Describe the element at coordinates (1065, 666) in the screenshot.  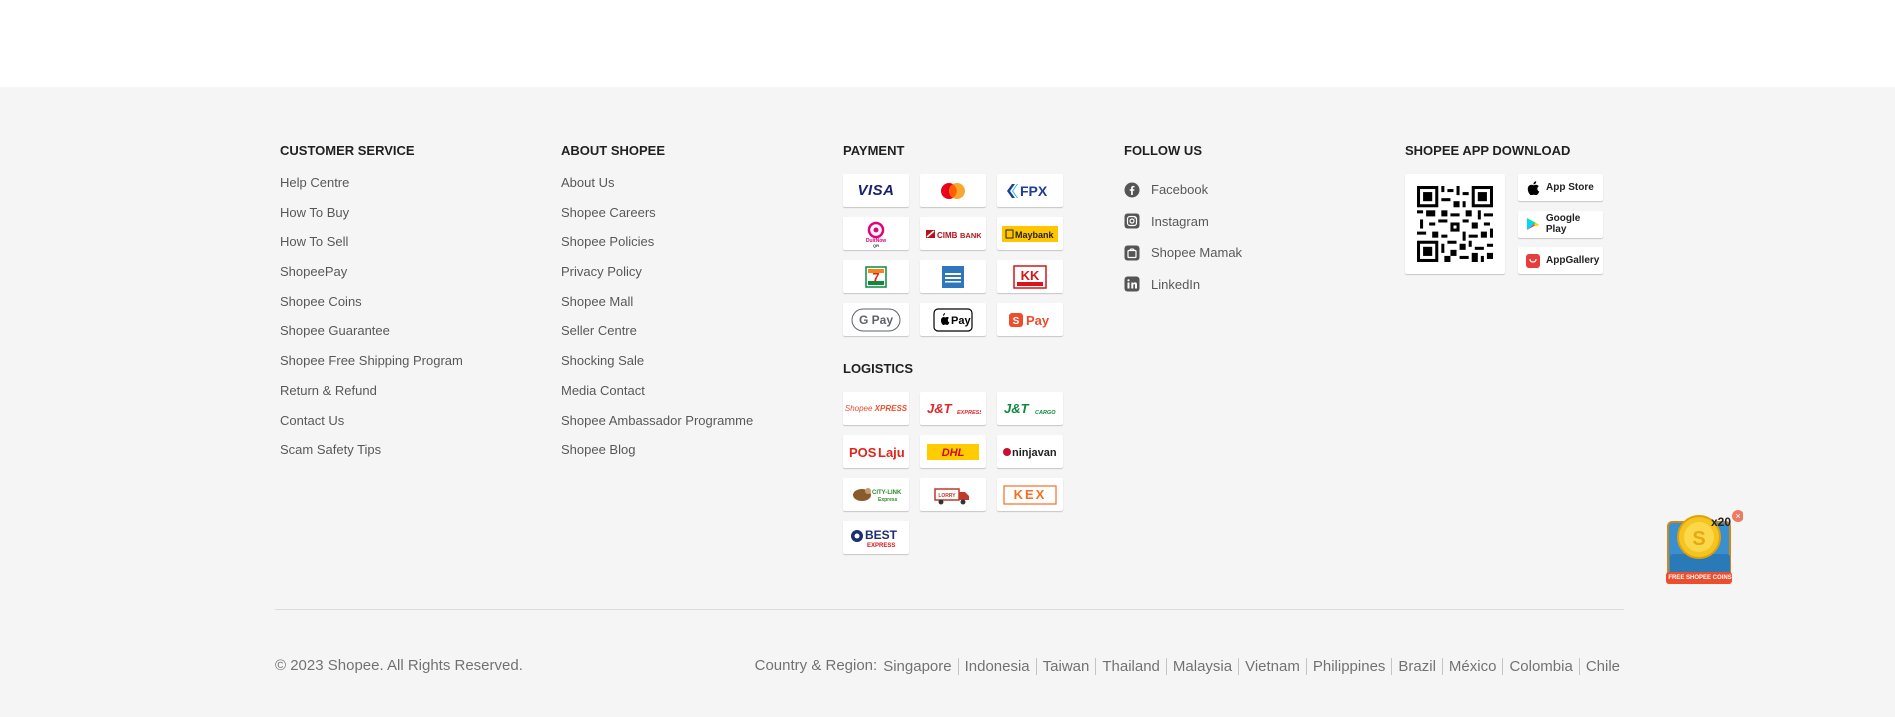
I see `country-link-taiwan: Taiwan` at that location.